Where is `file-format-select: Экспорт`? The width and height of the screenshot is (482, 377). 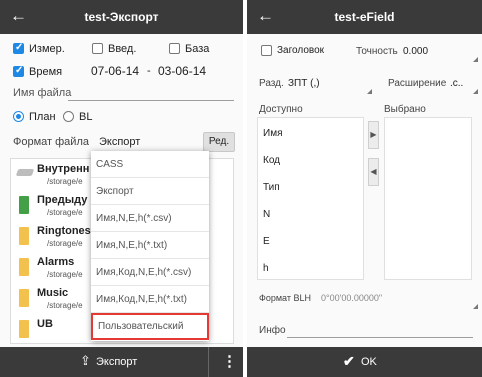 file-format-select: Экспорт is located at coordinates (119, 142).